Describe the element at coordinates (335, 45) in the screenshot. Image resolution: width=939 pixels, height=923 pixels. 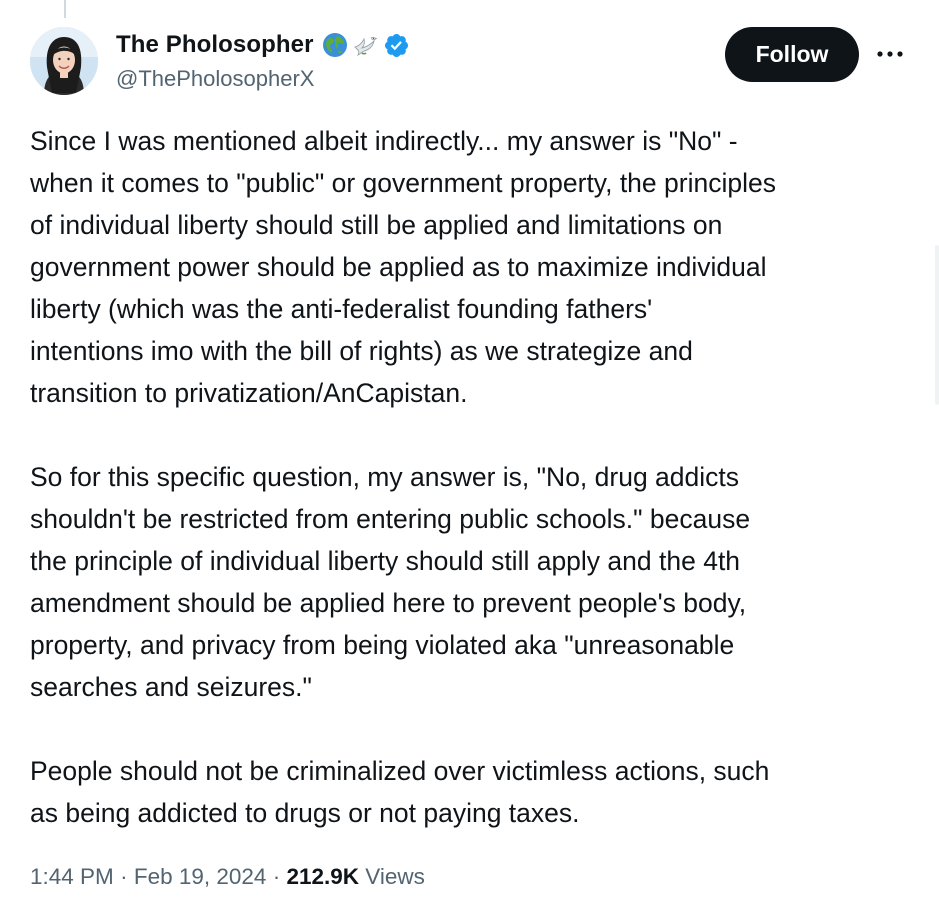
I see `globe-icon` at that location.